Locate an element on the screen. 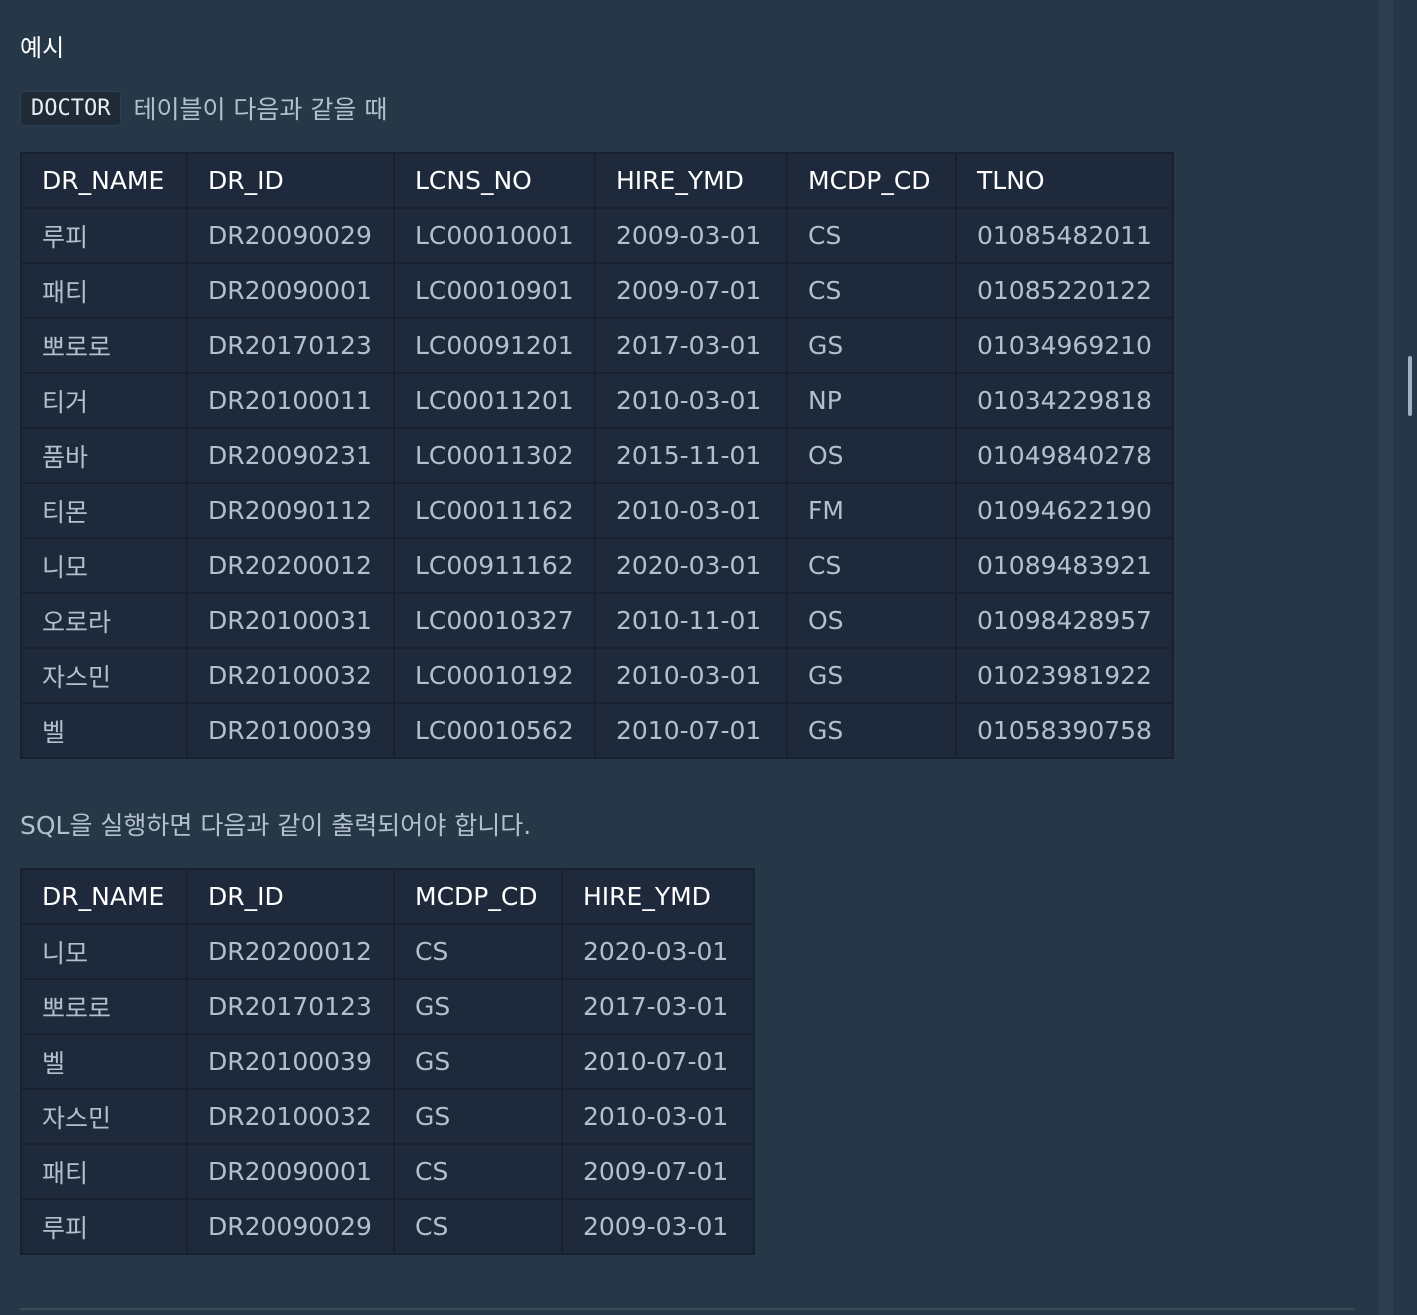  table-row: 패티 DR20090001 CS 2009-07-01 is located at coordinates (387, 1171).